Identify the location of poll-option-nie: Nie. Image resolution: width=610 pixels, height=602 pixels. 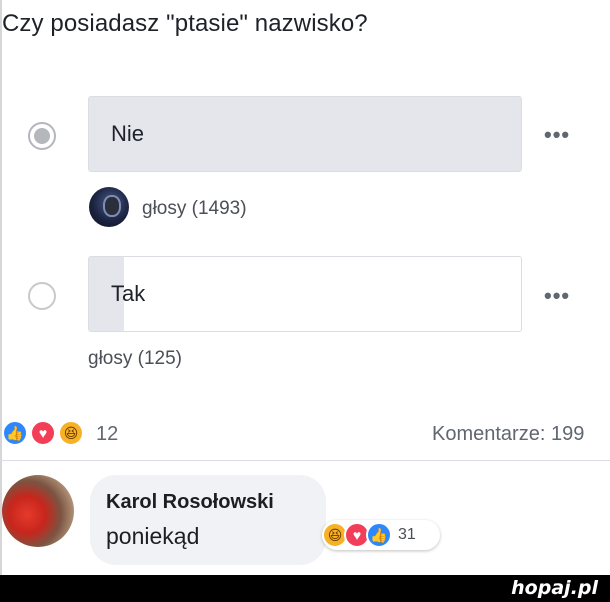
(305, 134).